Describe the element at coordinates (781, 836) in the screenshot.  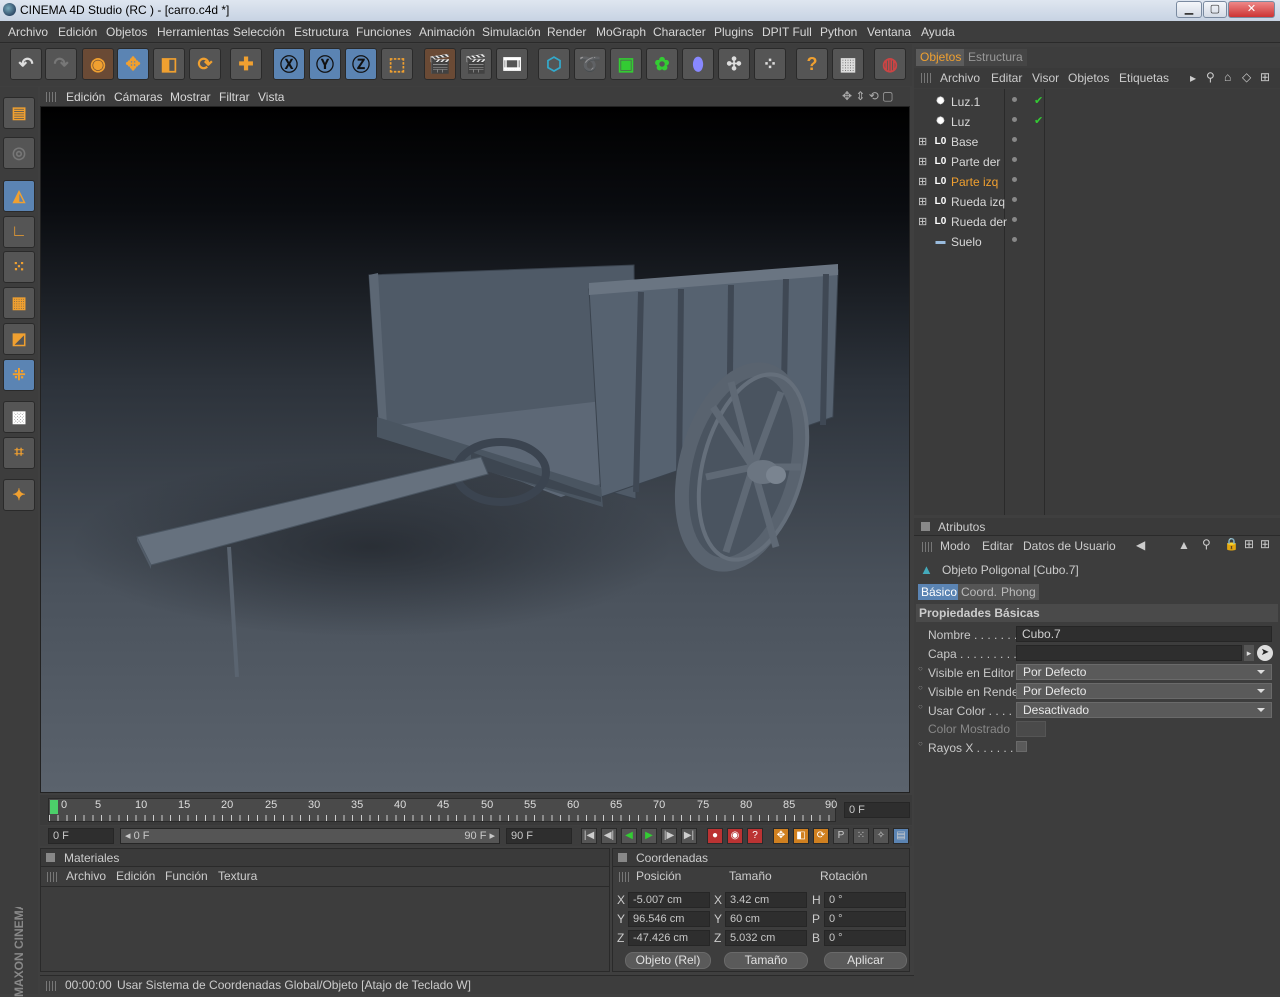
I see `key-position-icon: ✥` at that location.